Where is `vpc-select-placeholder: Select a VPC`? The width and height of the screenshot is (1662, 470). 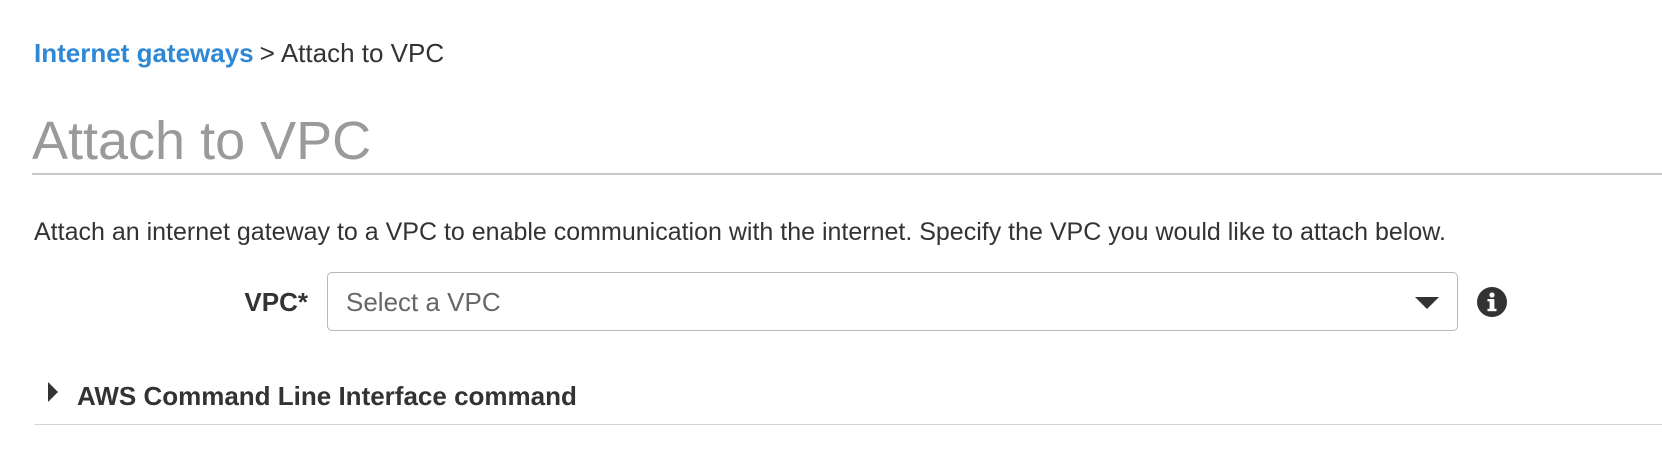
vpc-select-placeholder: Select a VPC is located at coordinates (423, 302).